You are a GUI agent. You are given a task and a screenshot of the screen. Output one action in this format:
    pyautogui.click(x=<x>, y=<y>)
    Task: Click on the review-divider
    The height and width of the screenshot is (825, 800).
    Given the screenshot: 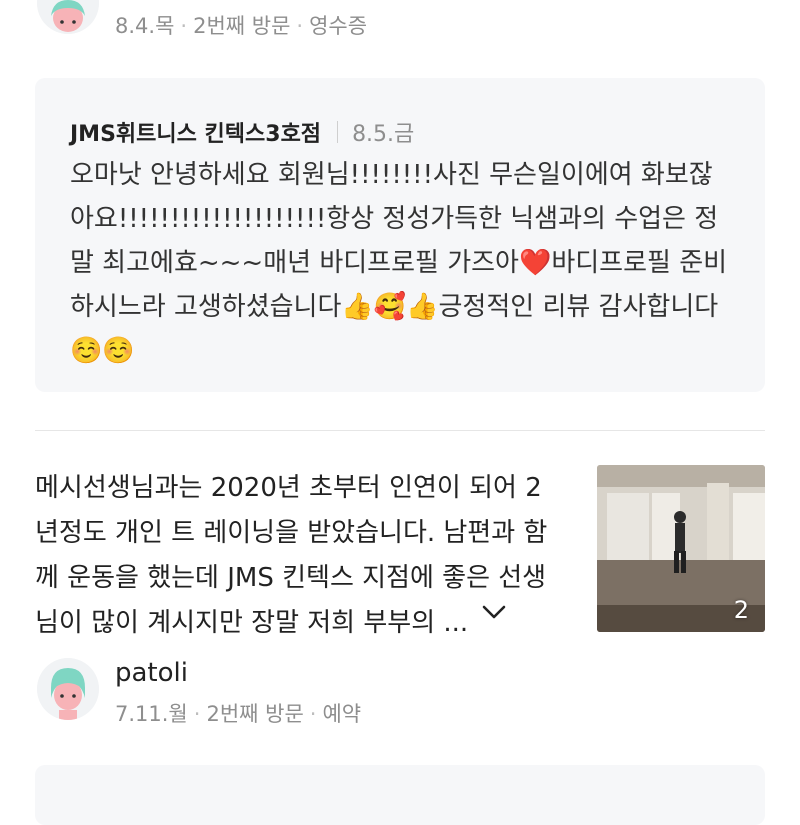 What is the action you would take?
    pyautogui.click(x=400, y=430)
    